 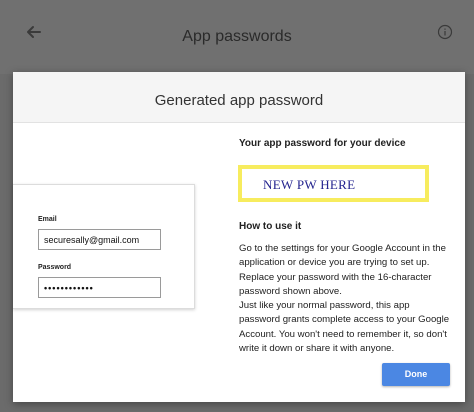 I want to click on generated-password-box: NEW PW HERE, so click(x=333, y=183).